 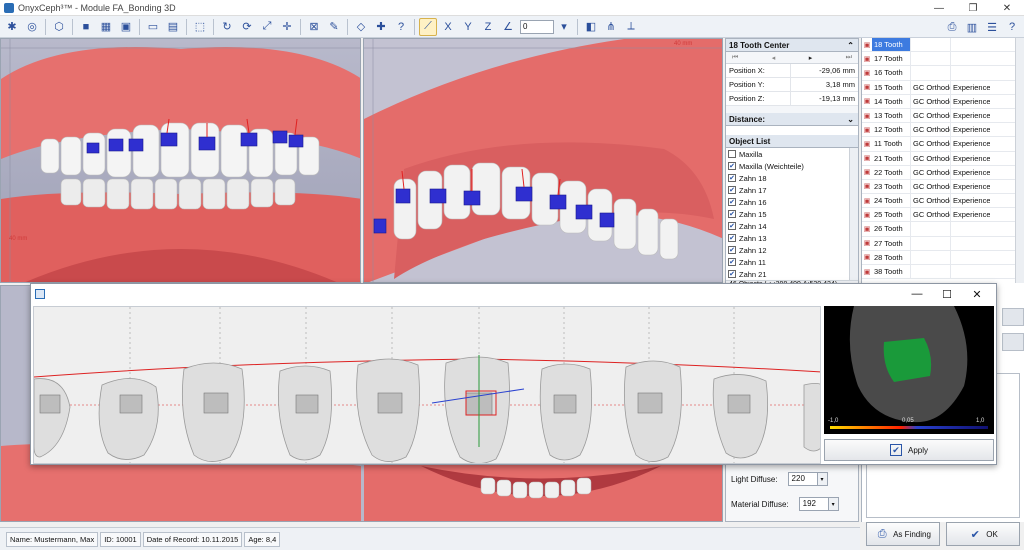 I want to click on last-record-icon: ⏭, so click(x=849, y=58).